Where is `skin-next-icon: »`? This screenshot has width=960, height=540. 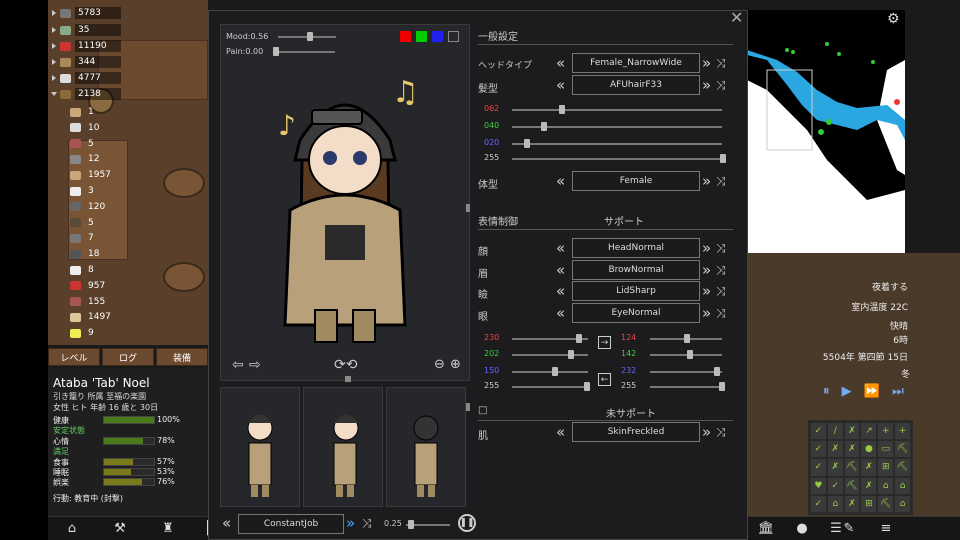 skin-next-icon: » is located at coordinates (706, 432).